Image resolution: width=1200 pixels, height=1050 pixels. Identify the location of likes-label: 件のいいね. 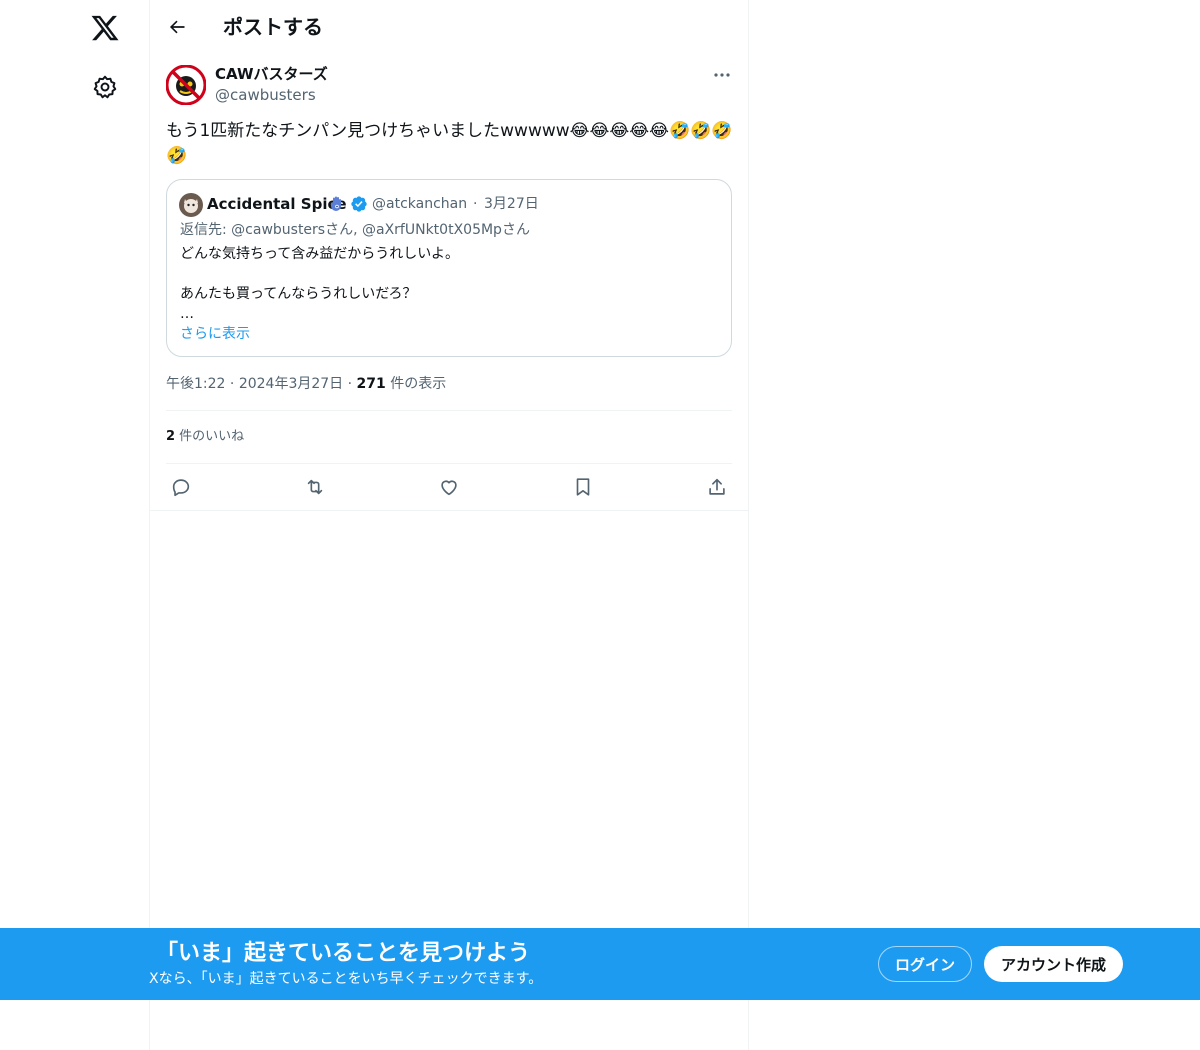
(210, 436).